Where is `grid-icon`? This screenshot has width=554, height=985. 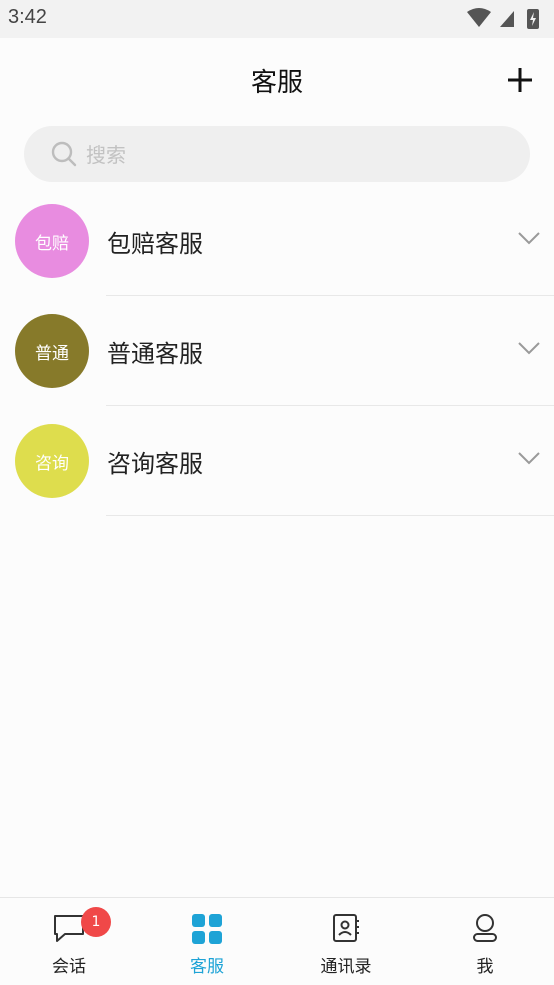
grid-icon is located at coordinates (207, 929).